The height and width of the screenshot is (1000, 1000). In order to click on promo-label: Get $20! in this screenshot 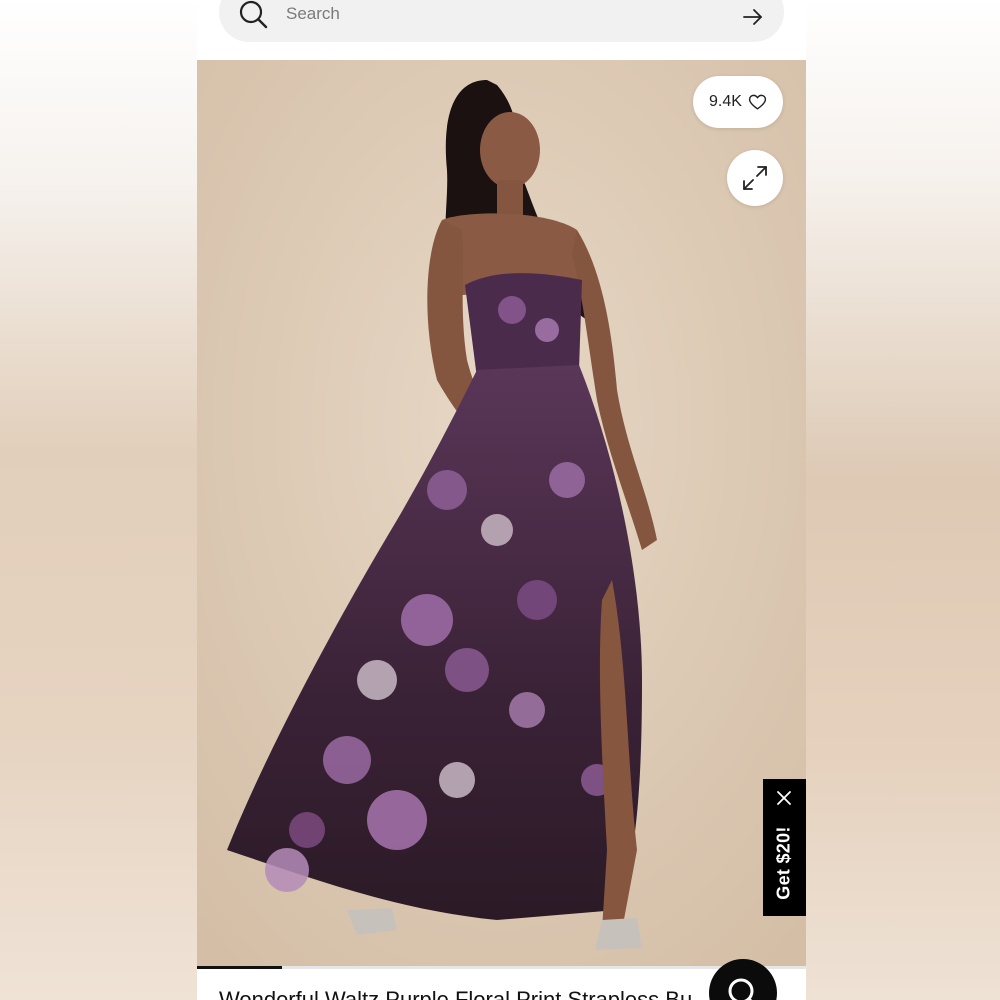, I will do `click(784, 862)`.